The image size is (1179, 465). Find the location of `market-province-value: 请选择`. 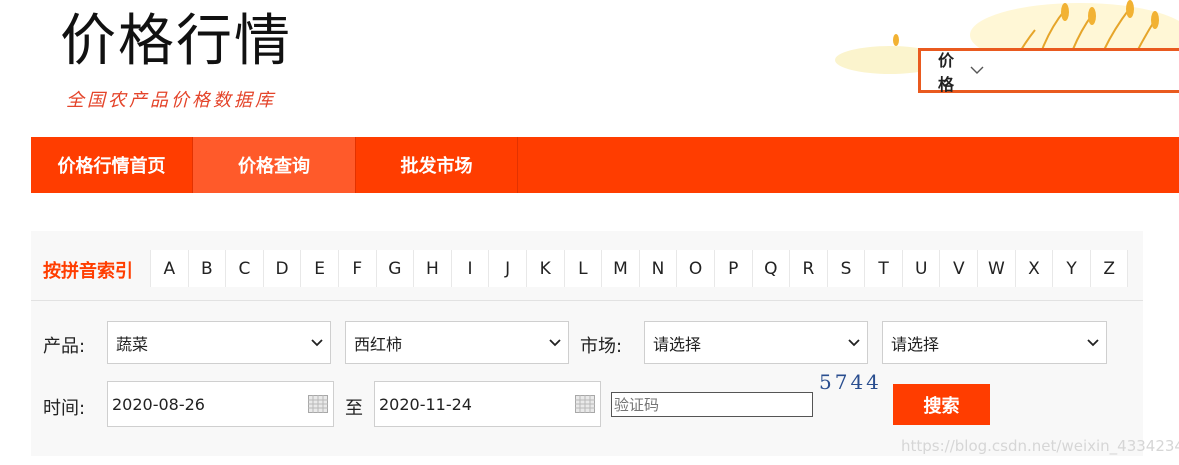

market-province-value: 请选择 is located at coordinates (677, 344).